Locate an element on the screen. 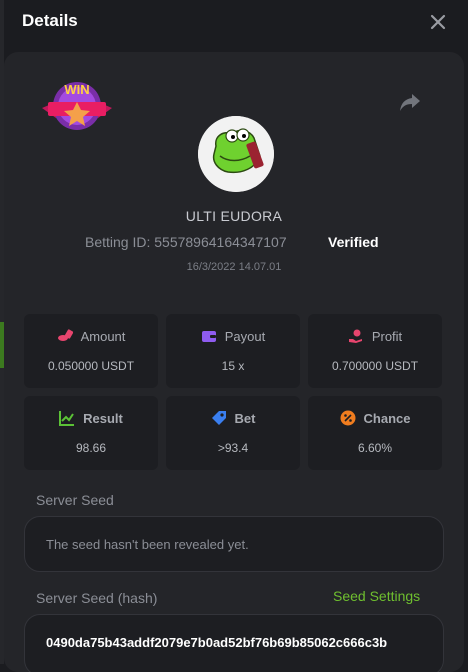 This screenshot has height=672, width=468. stat-value: 98.66 is located at coordinates (91, 448).